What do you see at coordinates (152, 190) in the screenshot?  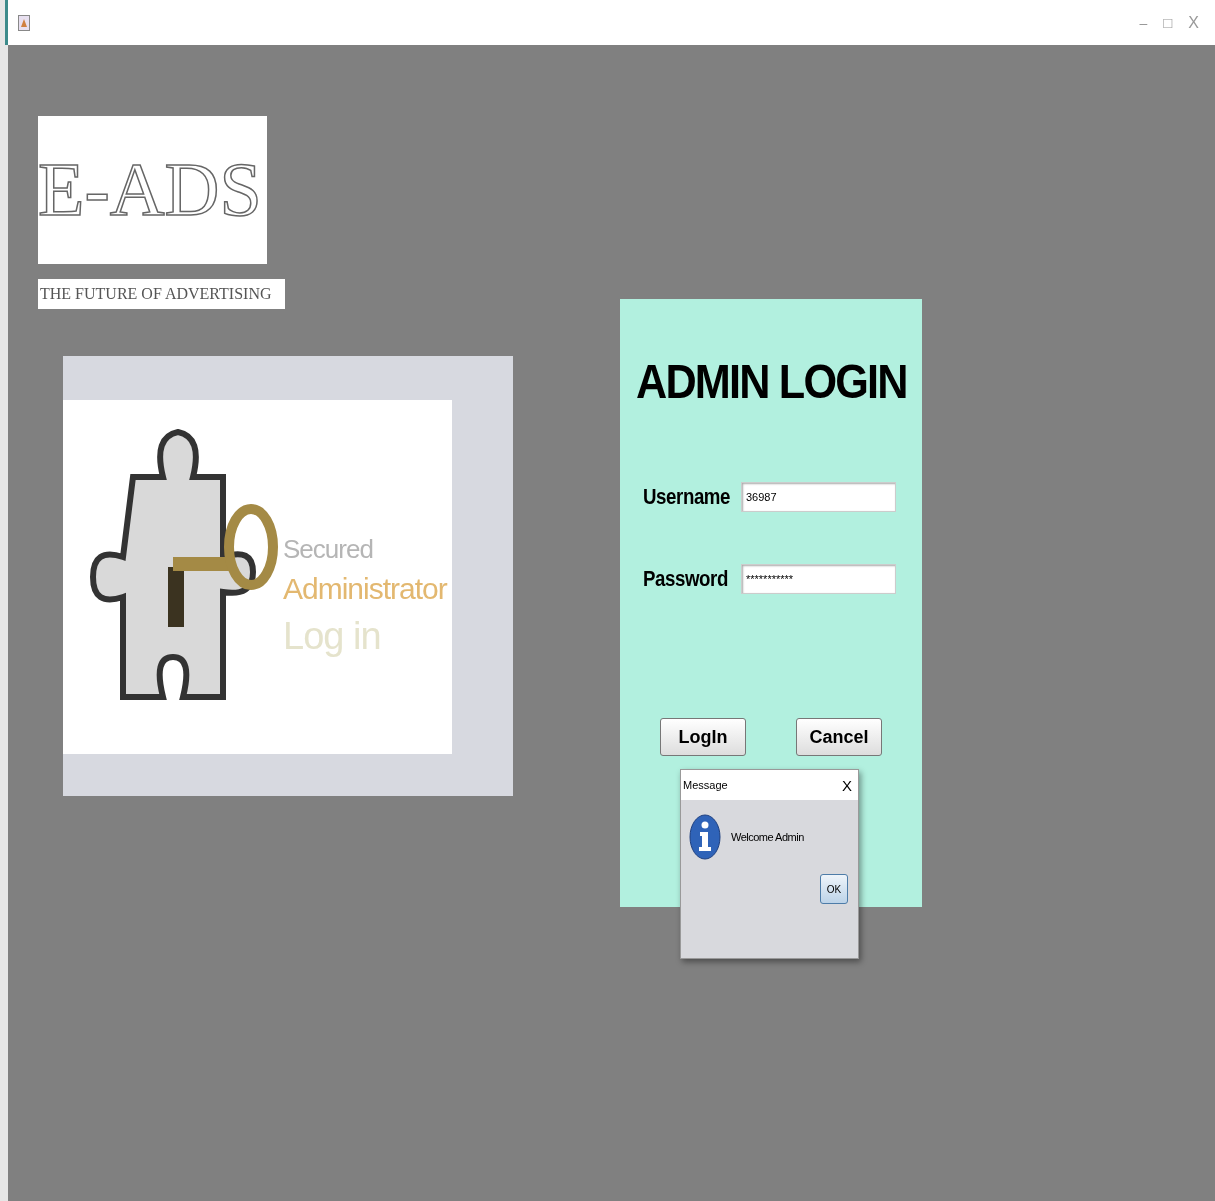 I see `logo: E-ADS` at bounding box center [152, 190].